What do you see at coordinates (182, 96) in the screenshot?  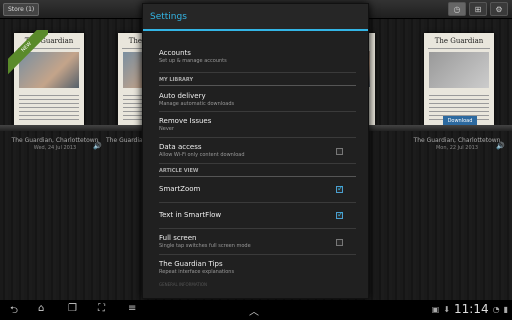 I see `pref-title: Auto delivery` at bounding box center [182, 96].